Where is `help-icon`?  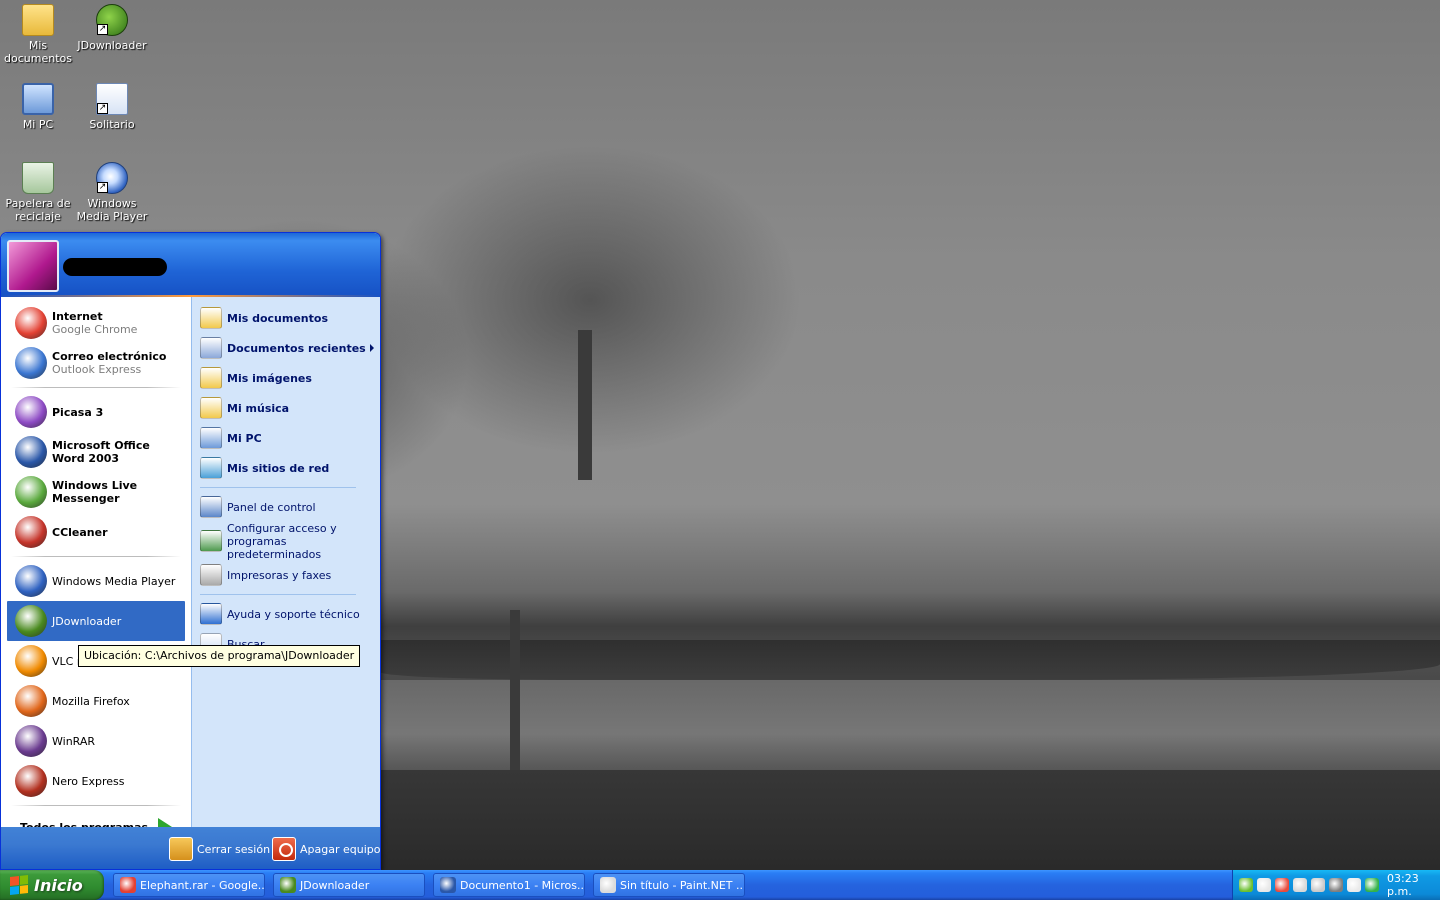
help-icon is located at coordinates (211, 614).